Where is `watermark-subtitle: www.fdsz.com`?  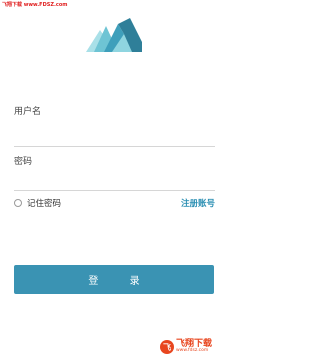
watermark-subtitle: www.fdsz.com is located at coordinates (192, 351).